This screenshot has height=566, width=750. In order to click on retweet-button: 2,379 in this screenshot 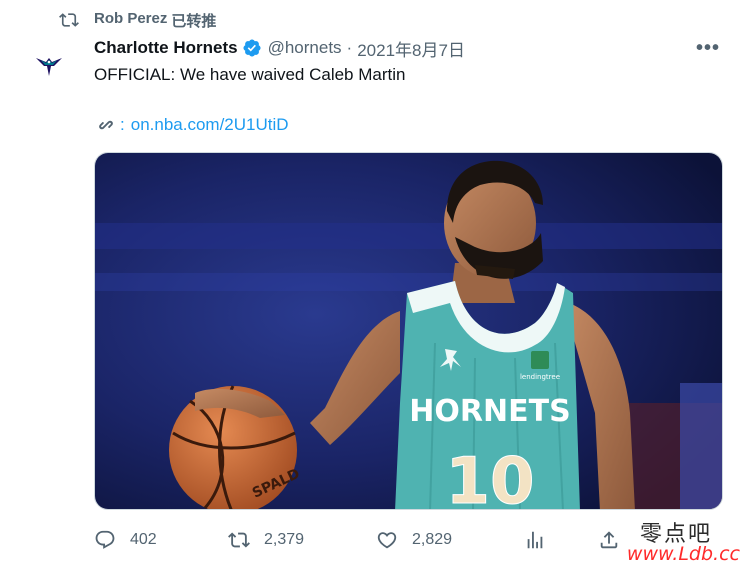, I will do `click(266, 540)`.